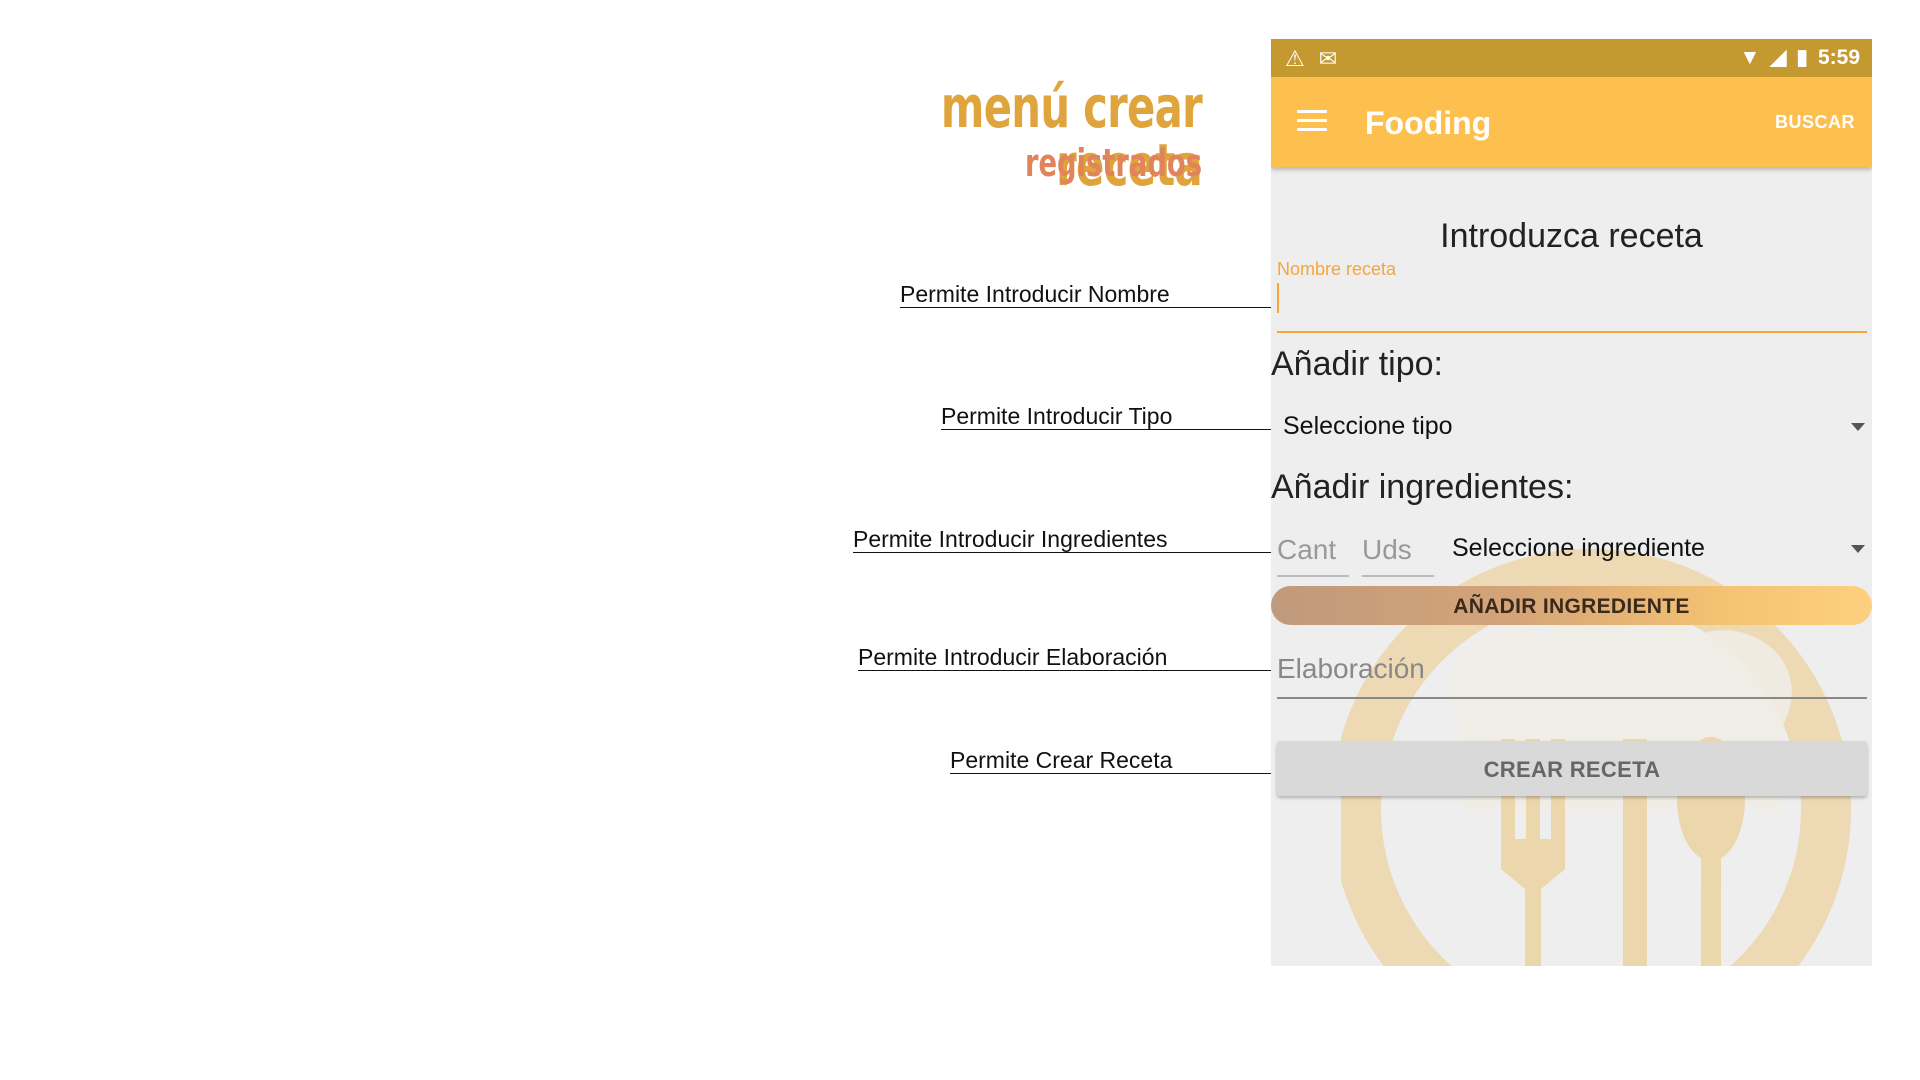 The width and height of the screenshot is (1920, 1080). I want to click on mail-icon: ✉, so click(1328, 58).